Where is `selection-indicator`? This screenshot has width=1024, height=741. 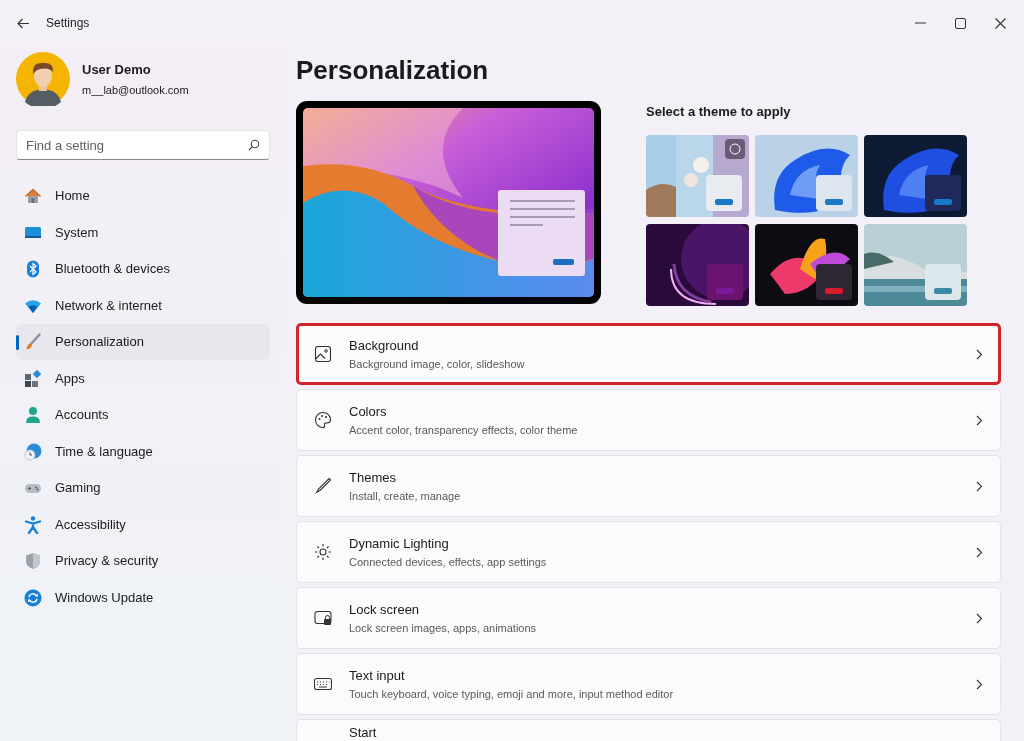
selection-indicator is located at coordinates (17, 342).